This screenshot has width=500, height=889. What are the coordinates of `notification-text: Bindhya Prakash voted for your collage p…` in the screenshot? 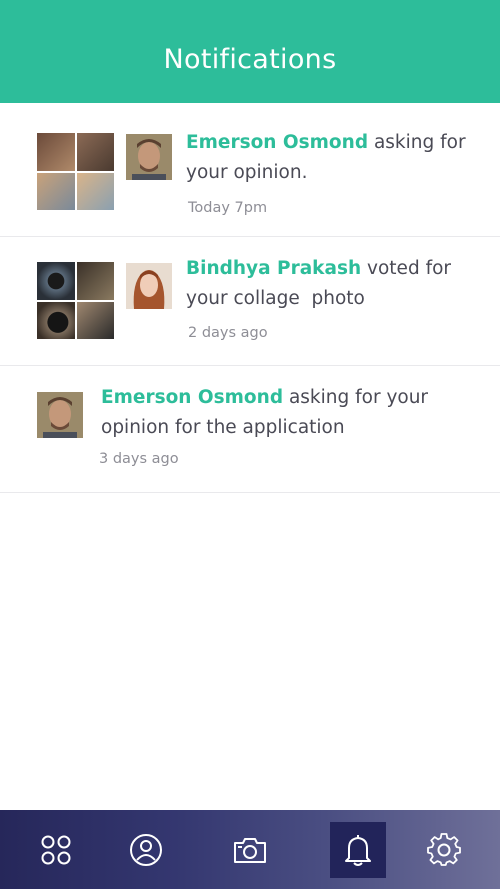 It's located at (318, 284).